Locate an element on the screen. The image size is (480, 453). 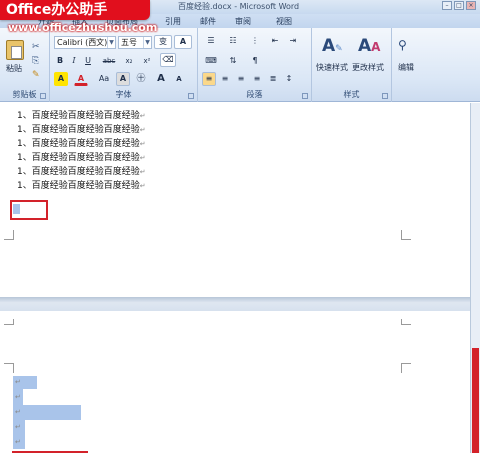
change-case-button: Aa is located at coordinates (104, 79).